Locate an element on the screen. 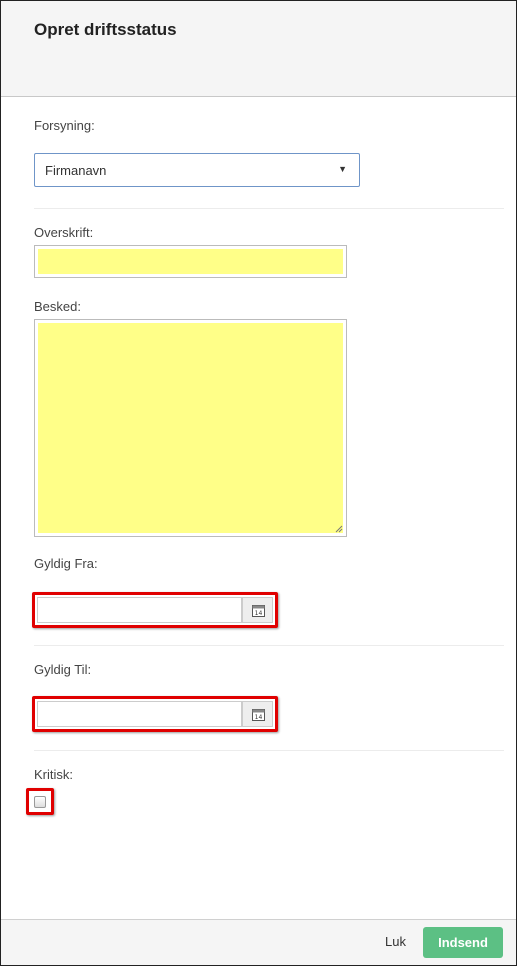 The width and height of the screenshot is (519, 968). critical-checkbox-group is located at coordinates (40, 801).